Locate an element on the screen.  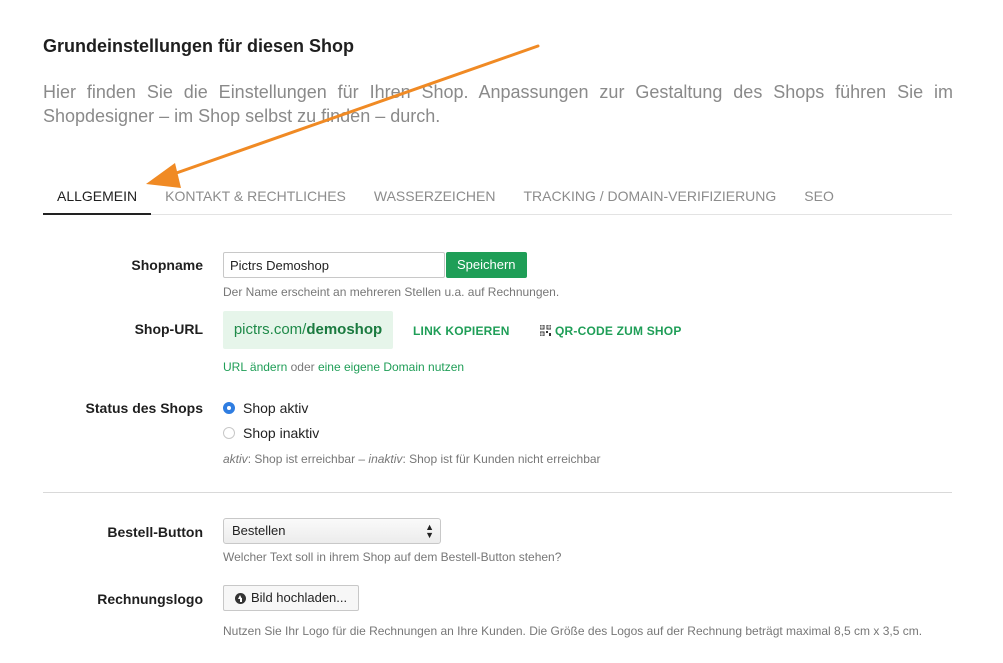
change-url-link: URL ändern is located at coordinates (255, 367).